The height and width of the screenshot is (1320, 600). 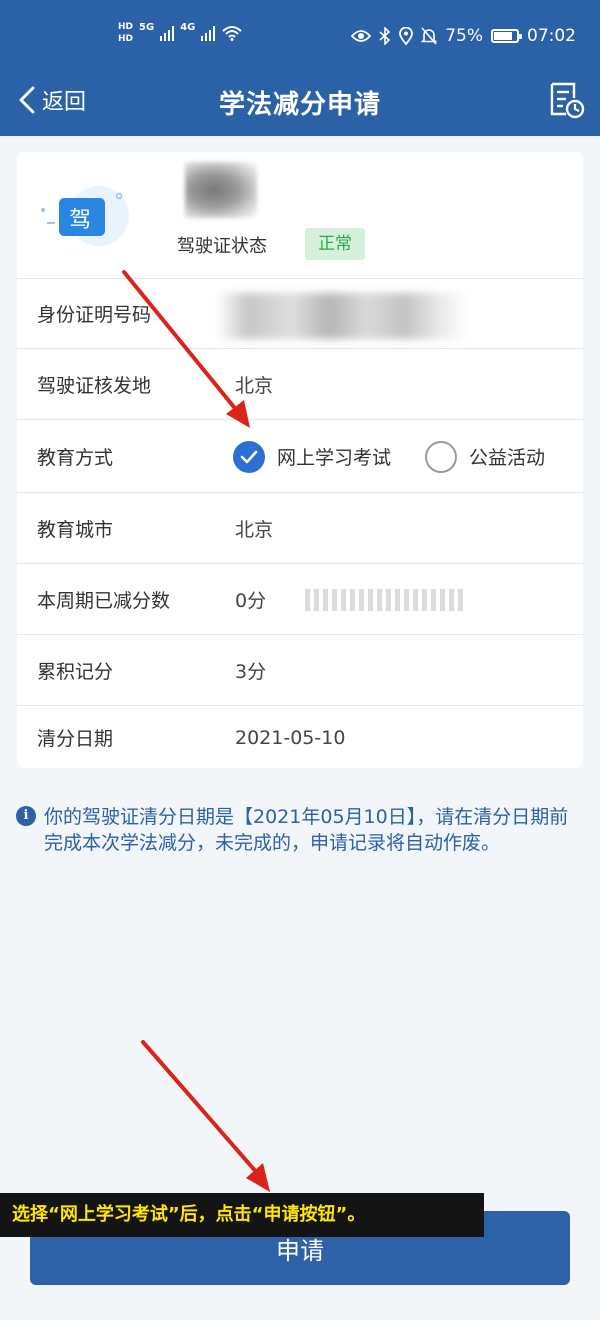 I want to click on radio-public-activity: 公益活动, so click(x=485, y=456).